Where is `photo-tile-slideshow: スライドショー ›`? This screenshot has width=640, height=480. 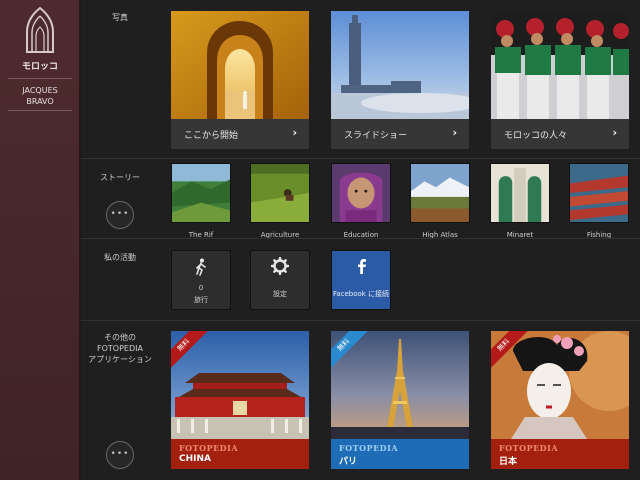 photo-tile-slideshow: スライドショー › is located at coordinates (400, 80).